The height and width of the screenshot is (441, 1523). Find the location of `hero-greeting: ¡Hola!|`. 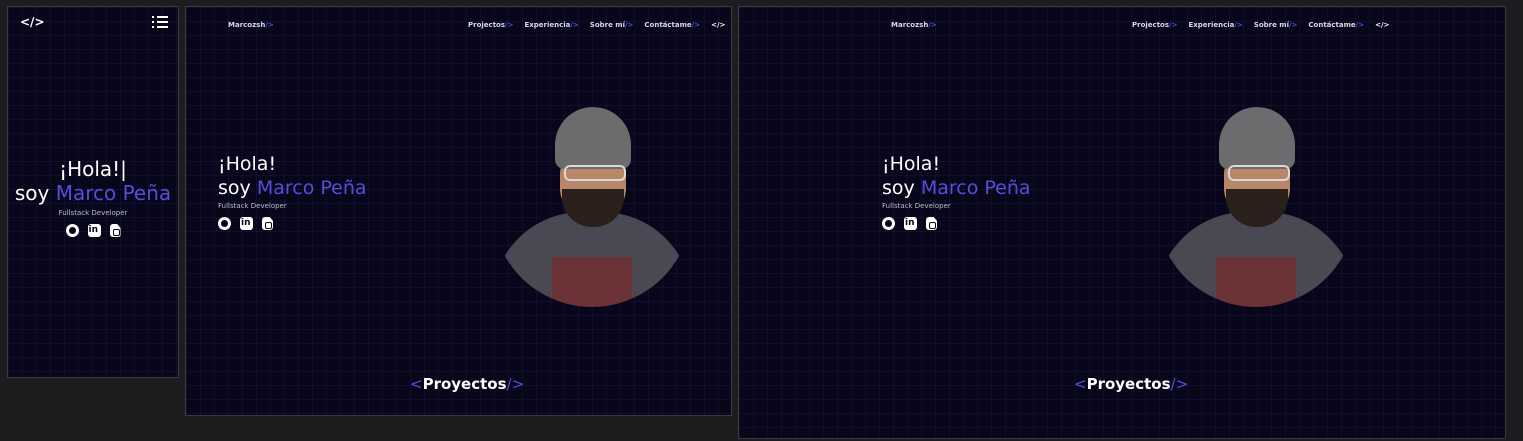

hero-greeting: ¡Hola!| is located at coordinates (93, 169).